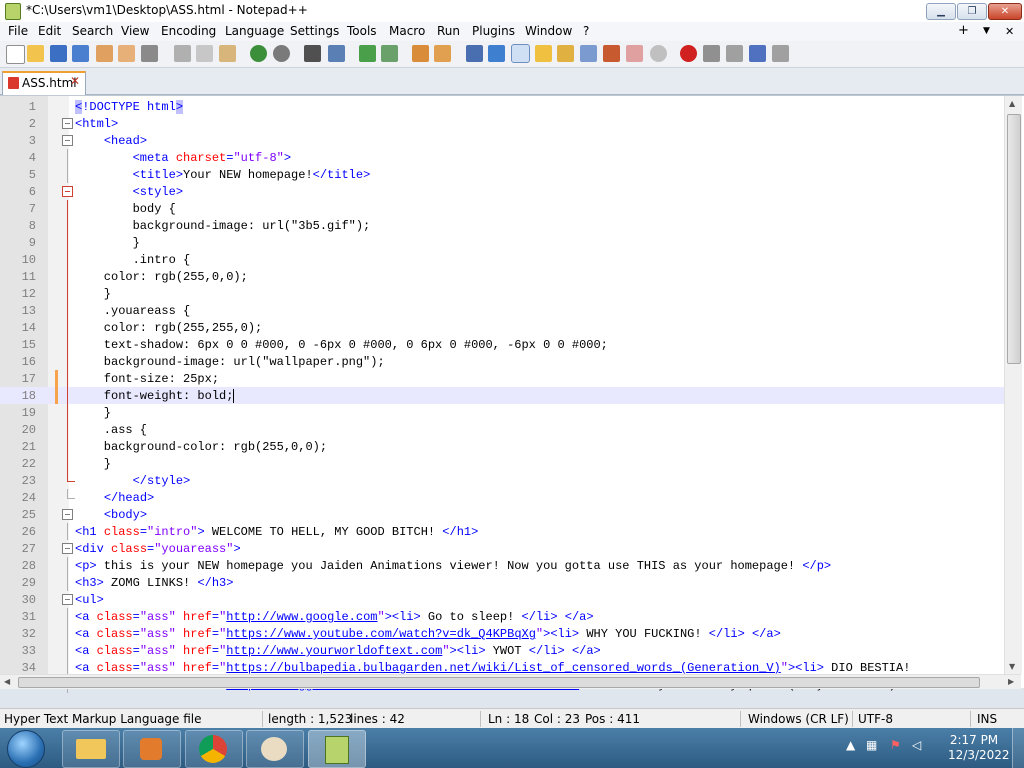  Describe the element at coordinates (895, 745) in the screenshot. I see `action-center-icon: ⚑` at that location.